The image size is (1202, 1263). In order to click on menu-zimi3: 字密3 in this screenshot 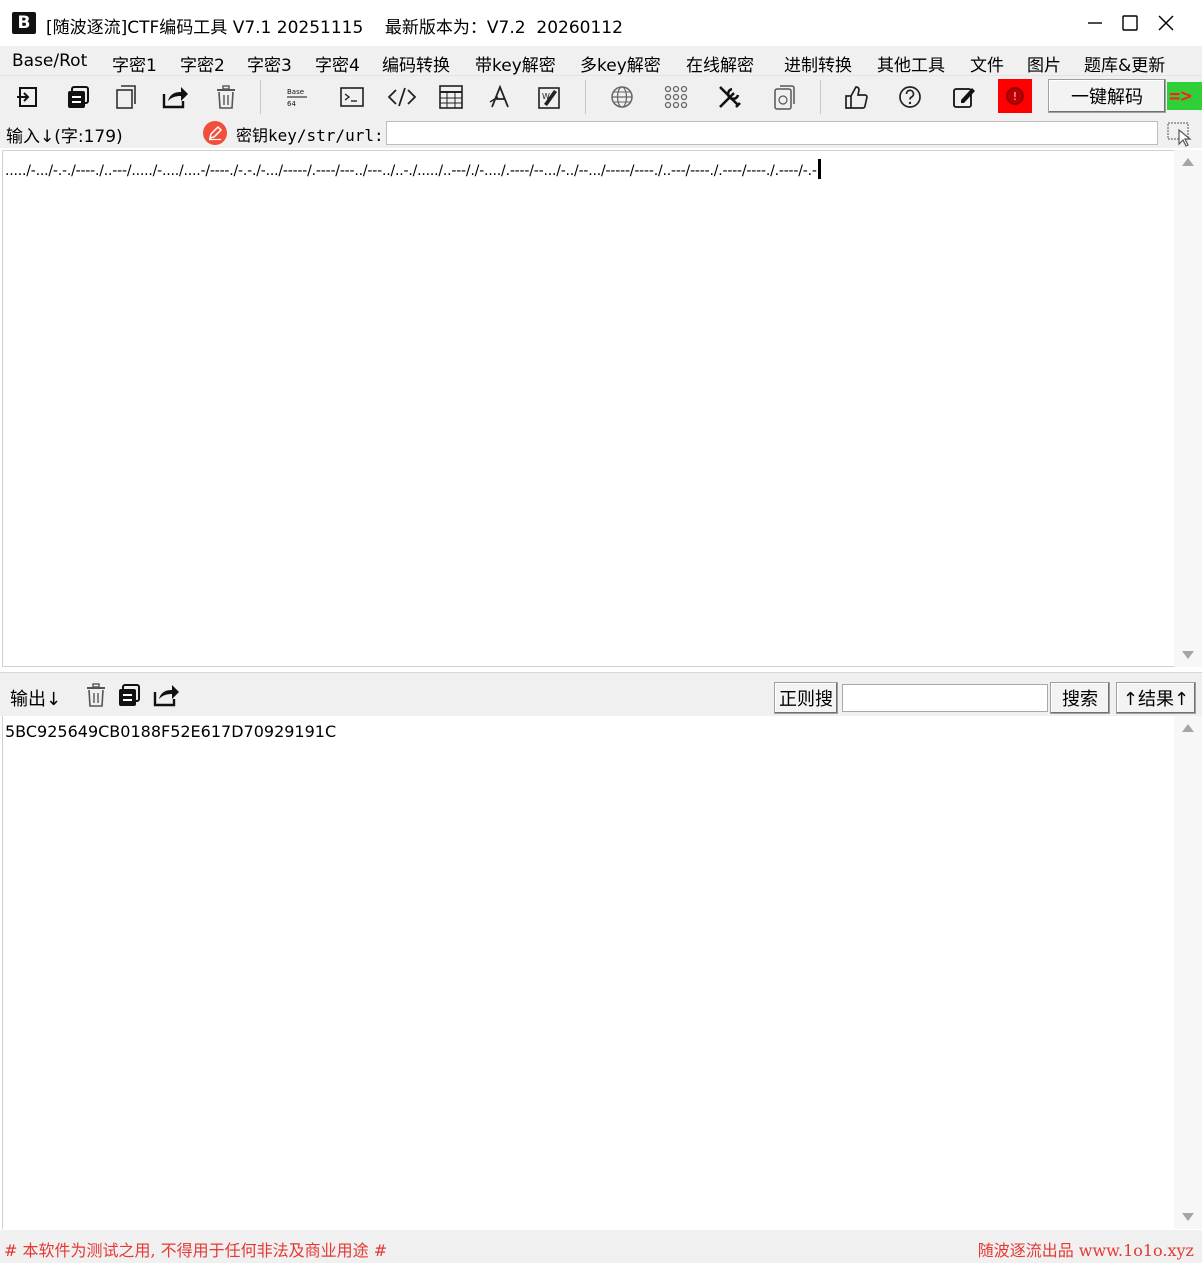, I will do `click(269, 63)`.